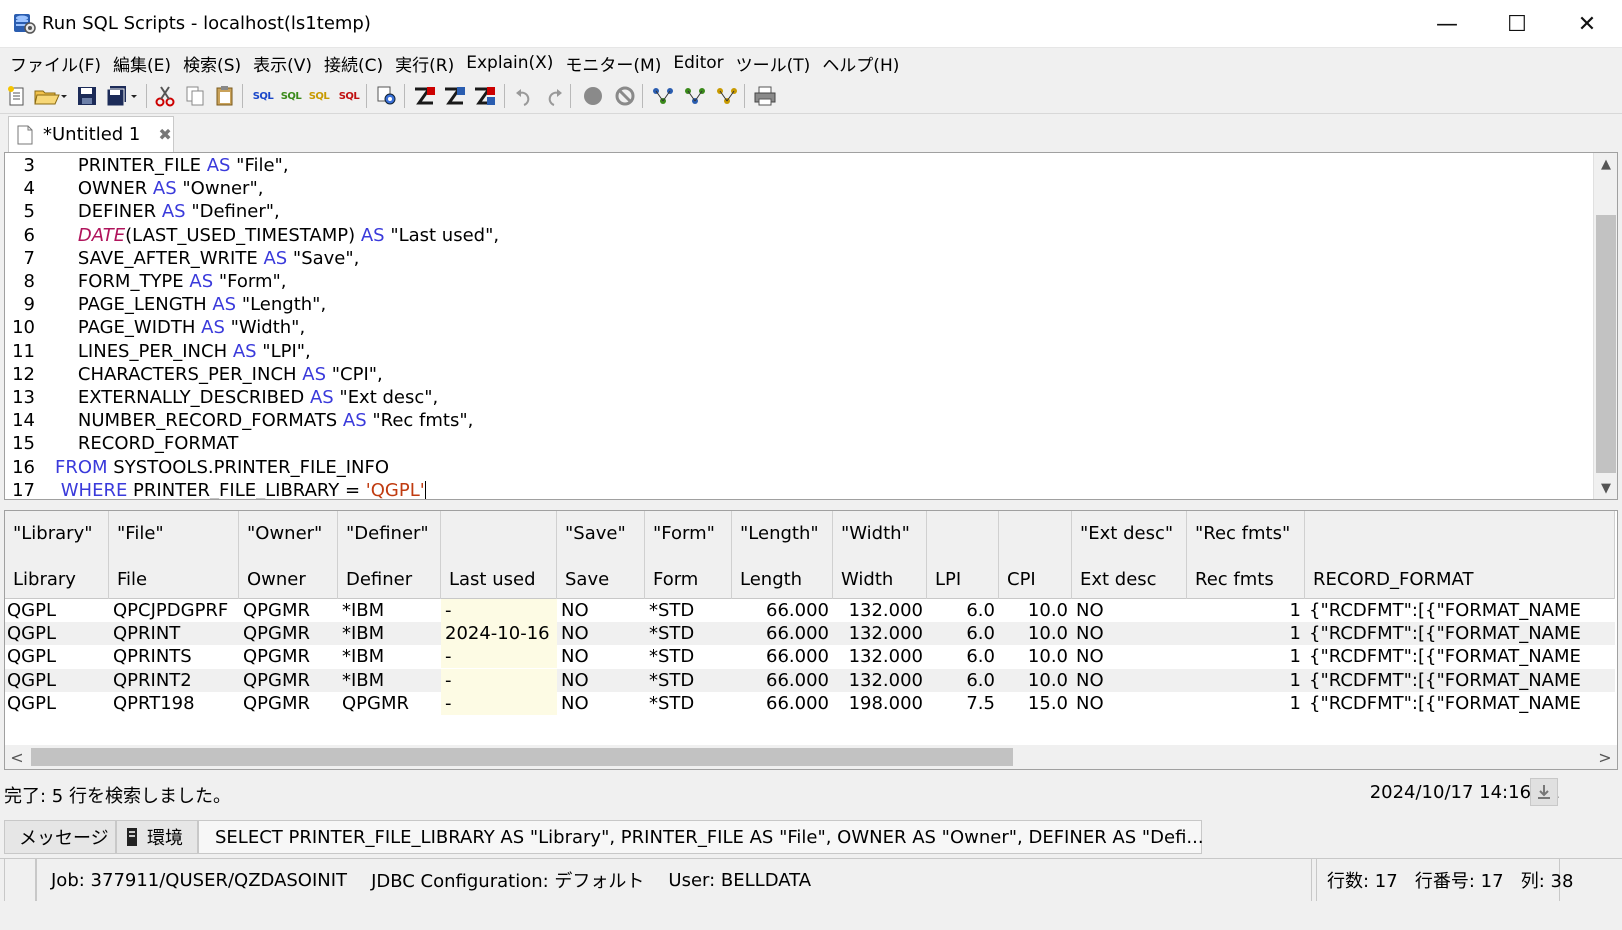 This screenshot has height=930, width=1622. Describe the element at coordinates (625, 96) in the screenshot. I see `cancel-icon` at that location.